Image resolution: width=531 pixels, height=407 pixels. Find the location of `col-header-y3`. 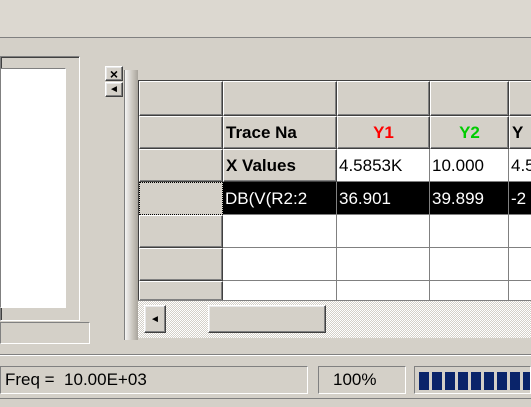

col-header-y3 is located at coordinates (520, 98).